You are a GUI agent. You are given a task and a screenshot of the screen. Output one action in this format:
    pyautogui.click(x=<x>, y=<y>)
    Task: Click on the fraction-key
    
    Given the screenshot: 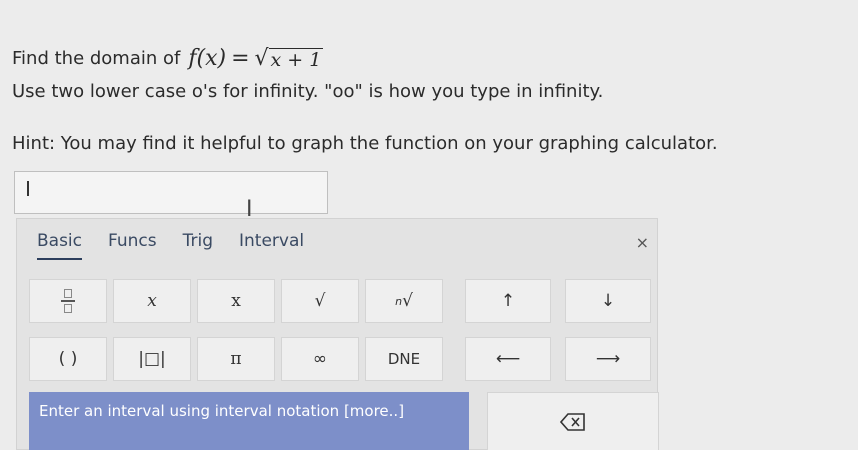 What is the action you would take?
    pyautogui.click(x=68, y=301)
    